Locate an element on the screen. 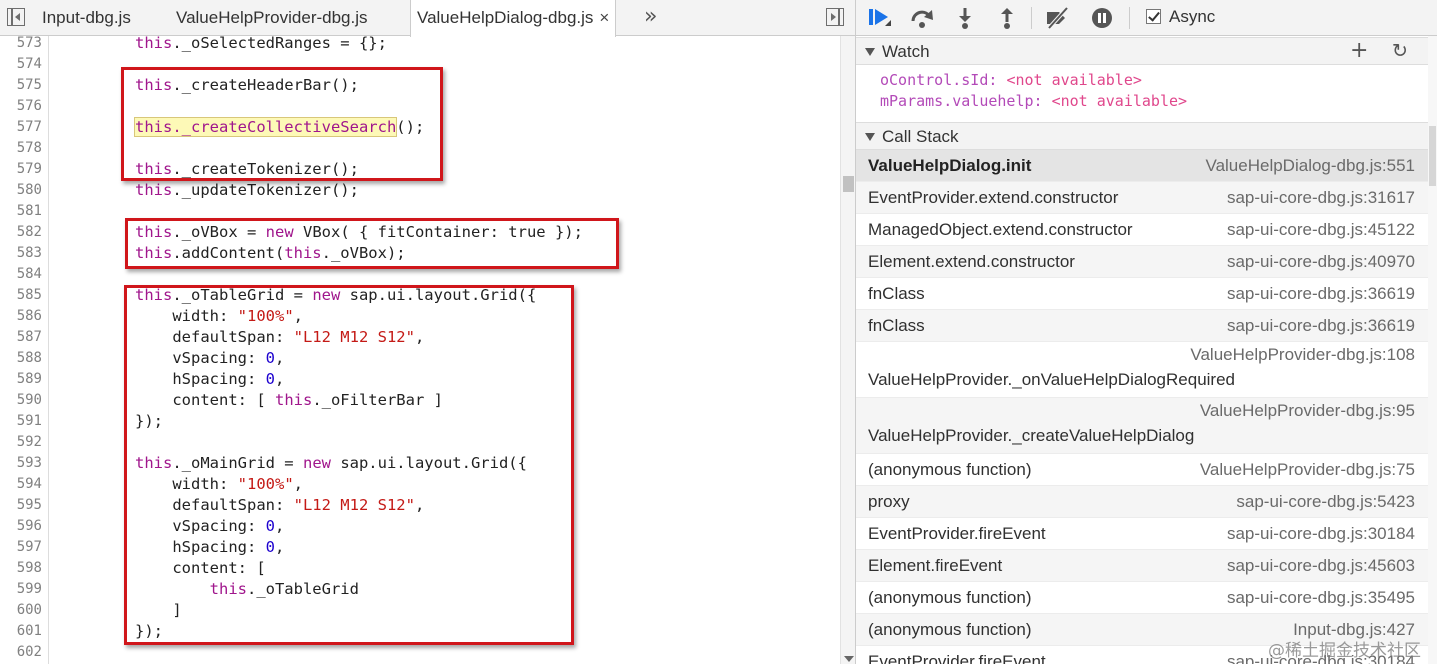  line-number: 579 is located at coordinates (21, 169).